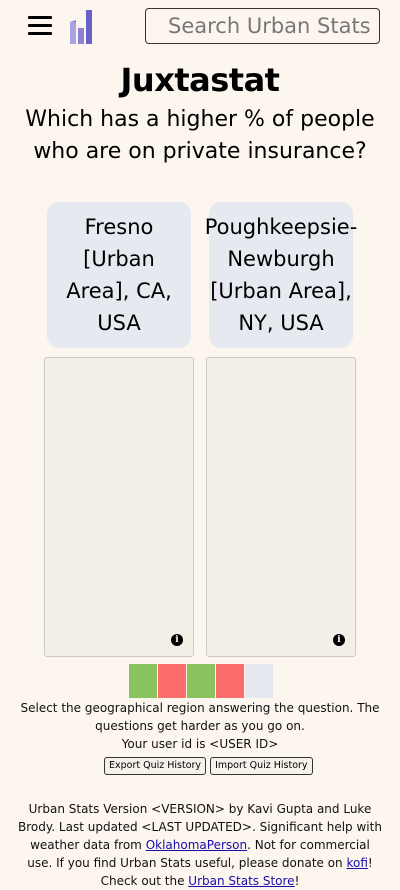  I want to click on quiz-history-bar, so click(201, 681).